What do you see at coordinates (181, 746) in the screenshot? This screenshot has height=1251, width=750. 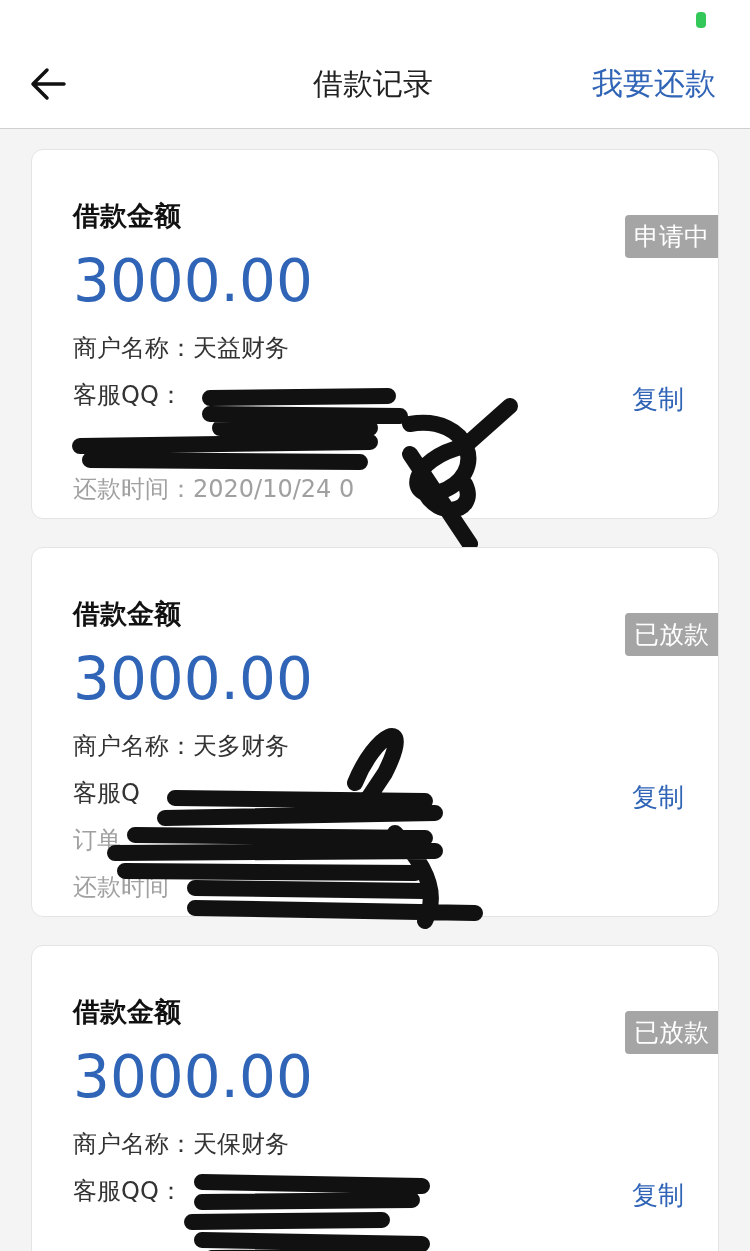 I see `merchant-name: 商户名称：天多财务` at bounding box center [181, 746].